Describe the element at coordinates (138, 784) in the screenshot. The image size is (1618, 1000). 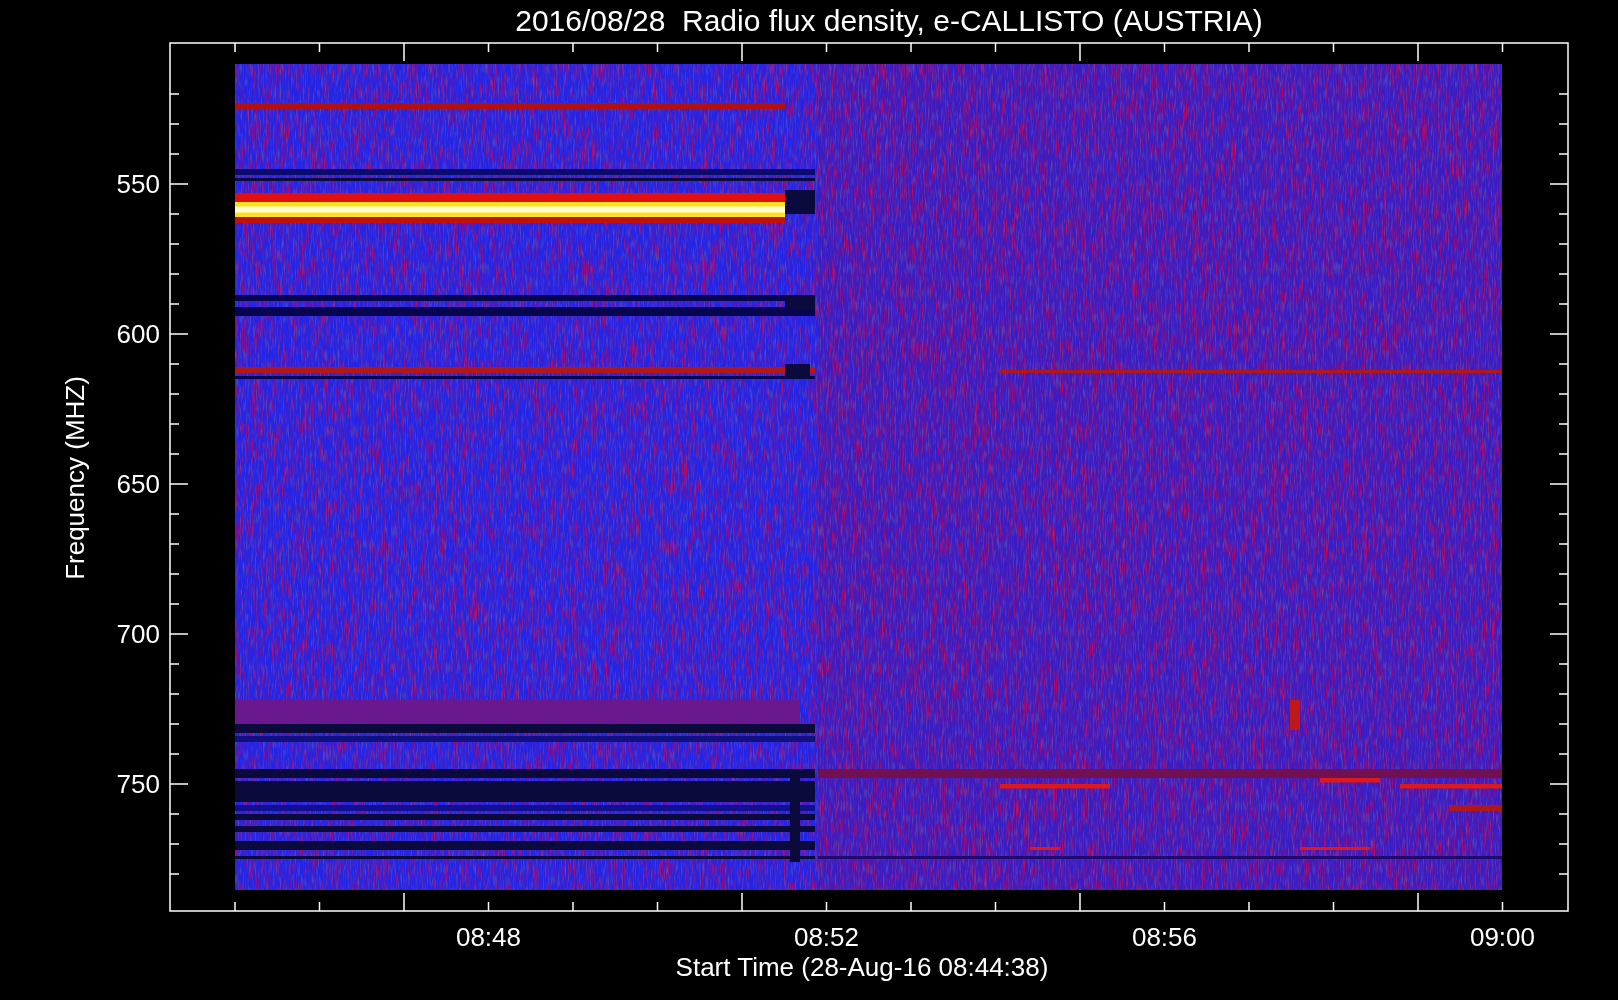
I see `y-tick-label: 750` at that location.